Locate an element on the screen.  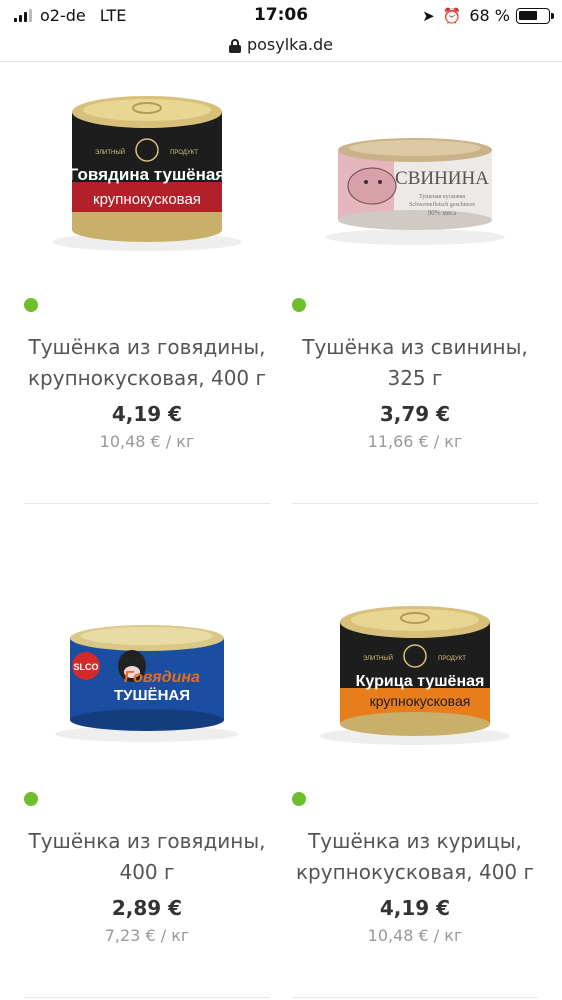
unit-price: 11,66 € / кг is located at coordinates (415, 441).